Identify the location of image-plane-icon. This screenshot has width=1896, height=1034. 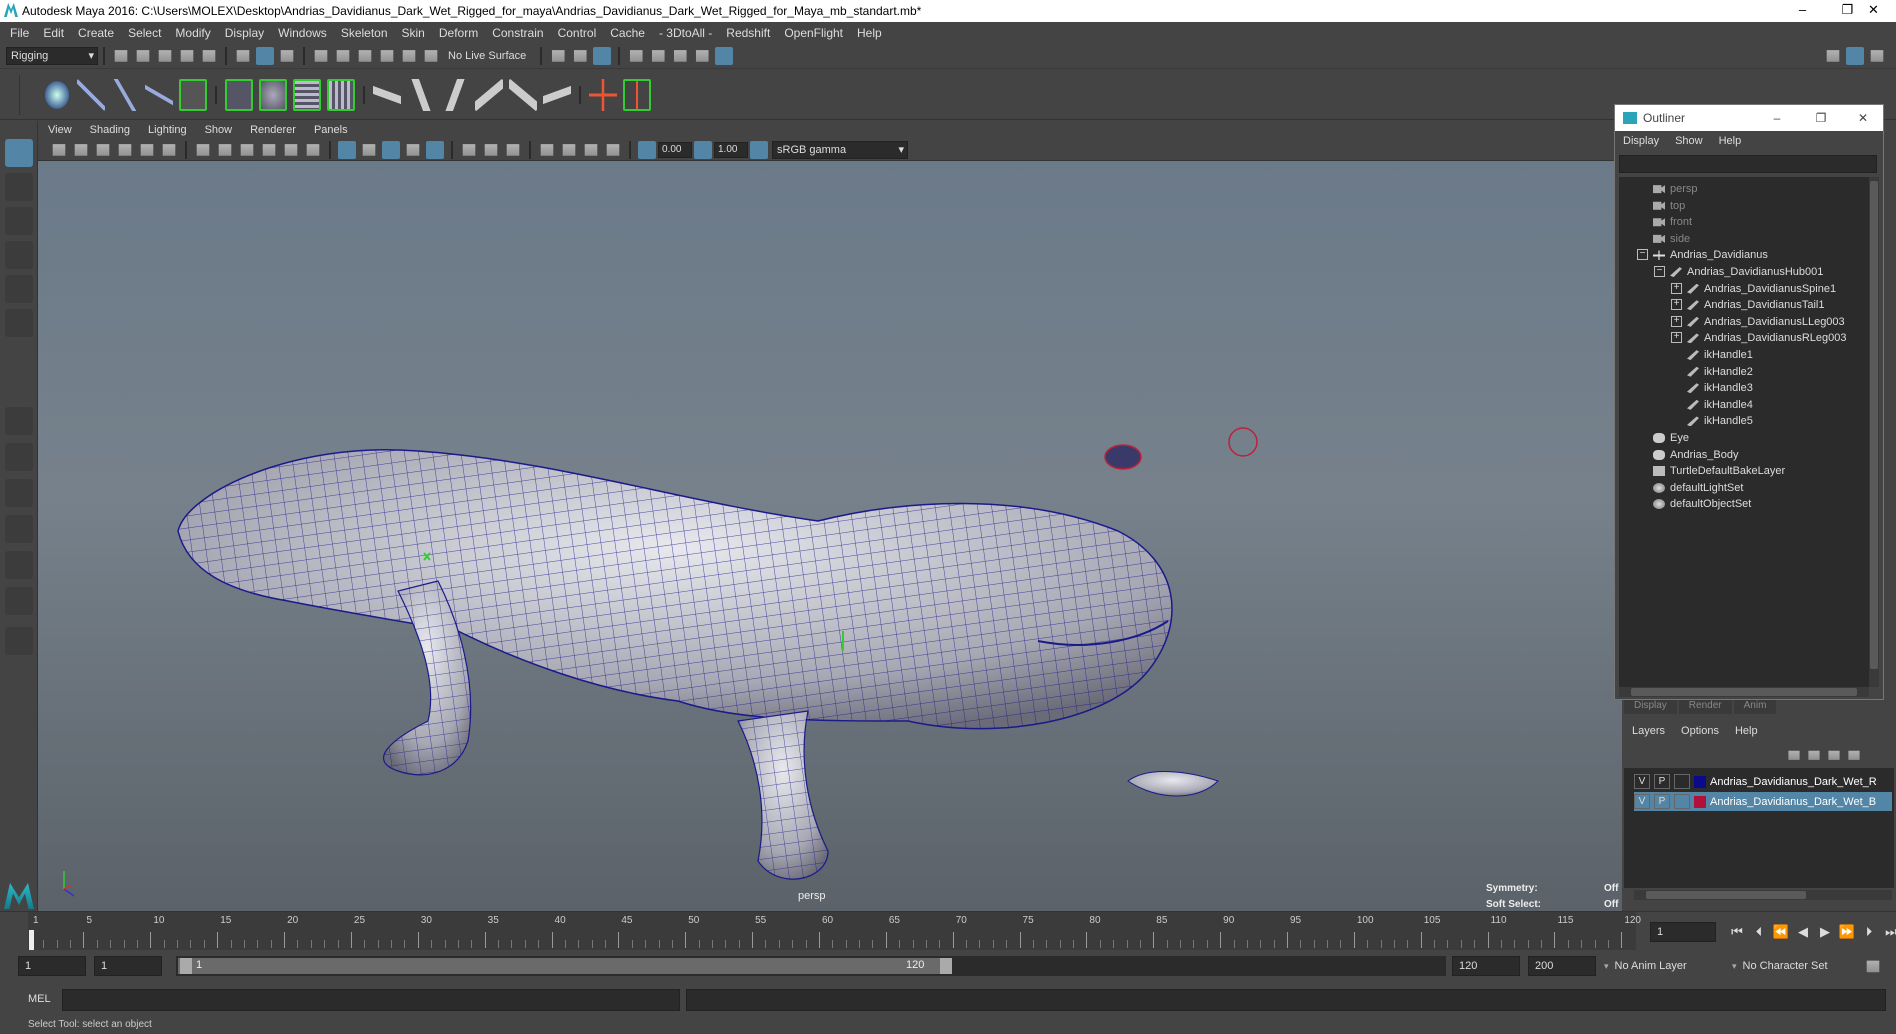
(125, 150).